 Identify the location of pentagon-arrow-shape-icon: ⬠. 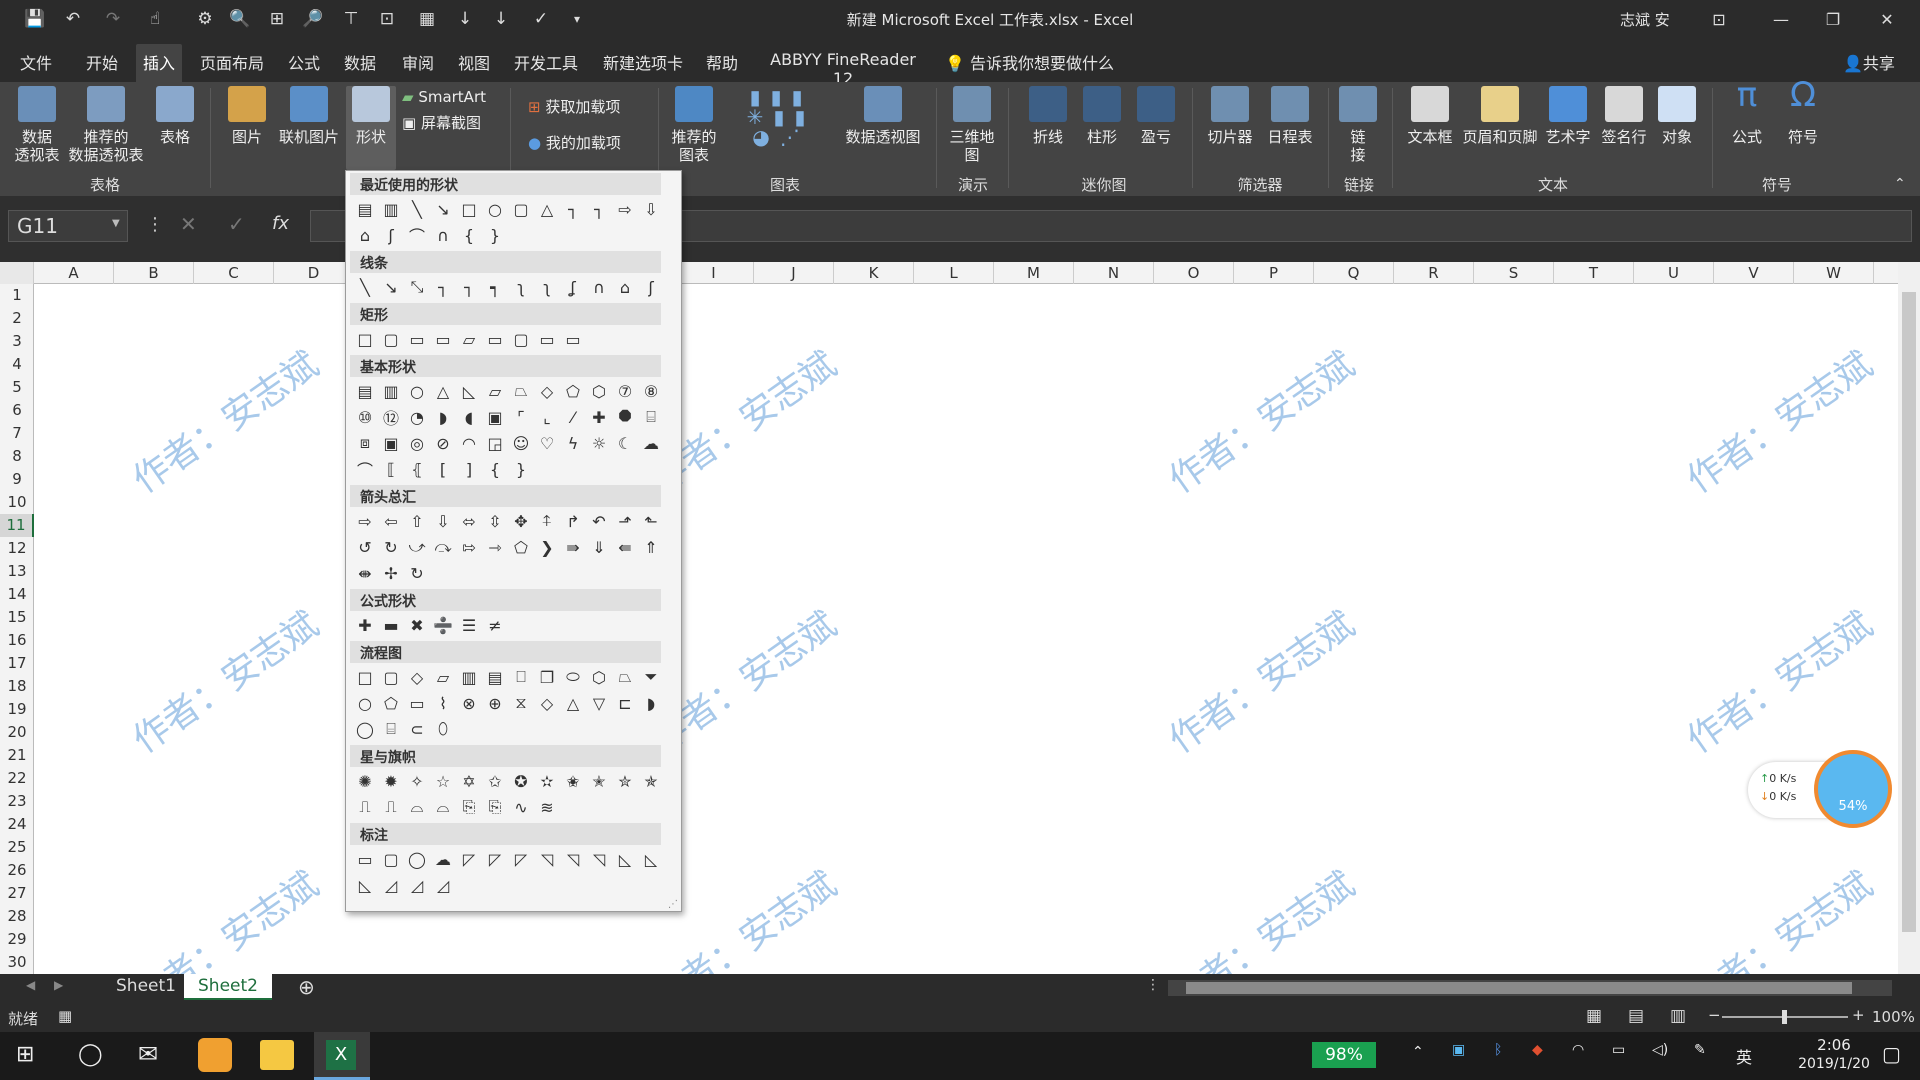
(521, 547).